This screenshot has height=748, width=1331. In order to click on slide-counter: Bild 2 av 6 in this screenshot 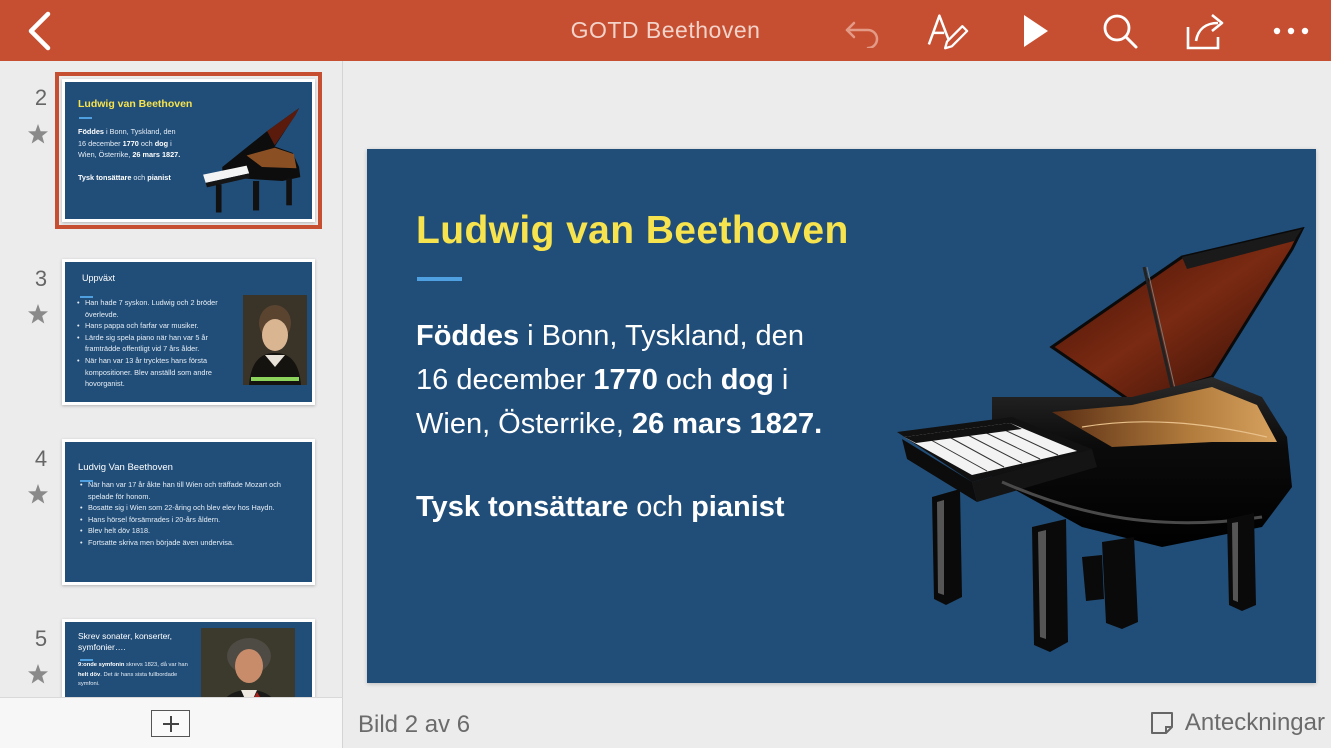, I will do `click(414, 724)`.